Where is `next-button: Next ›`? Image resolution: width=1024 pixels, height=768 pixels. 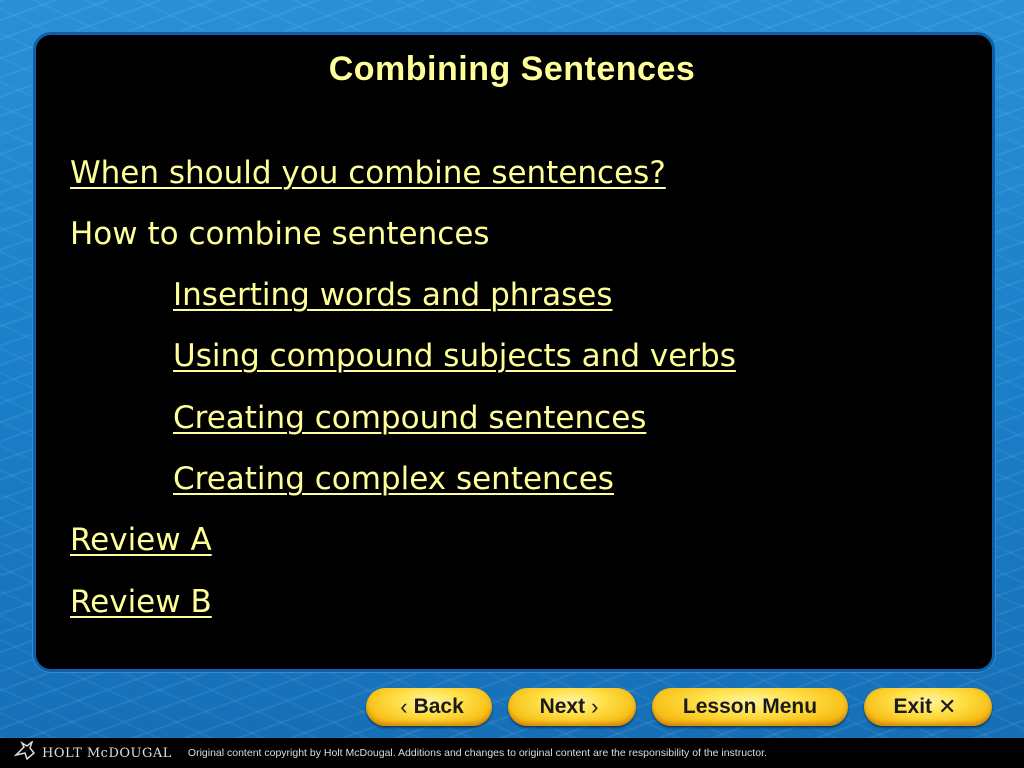 next-button: Next › is located at coordinates (572, 707).